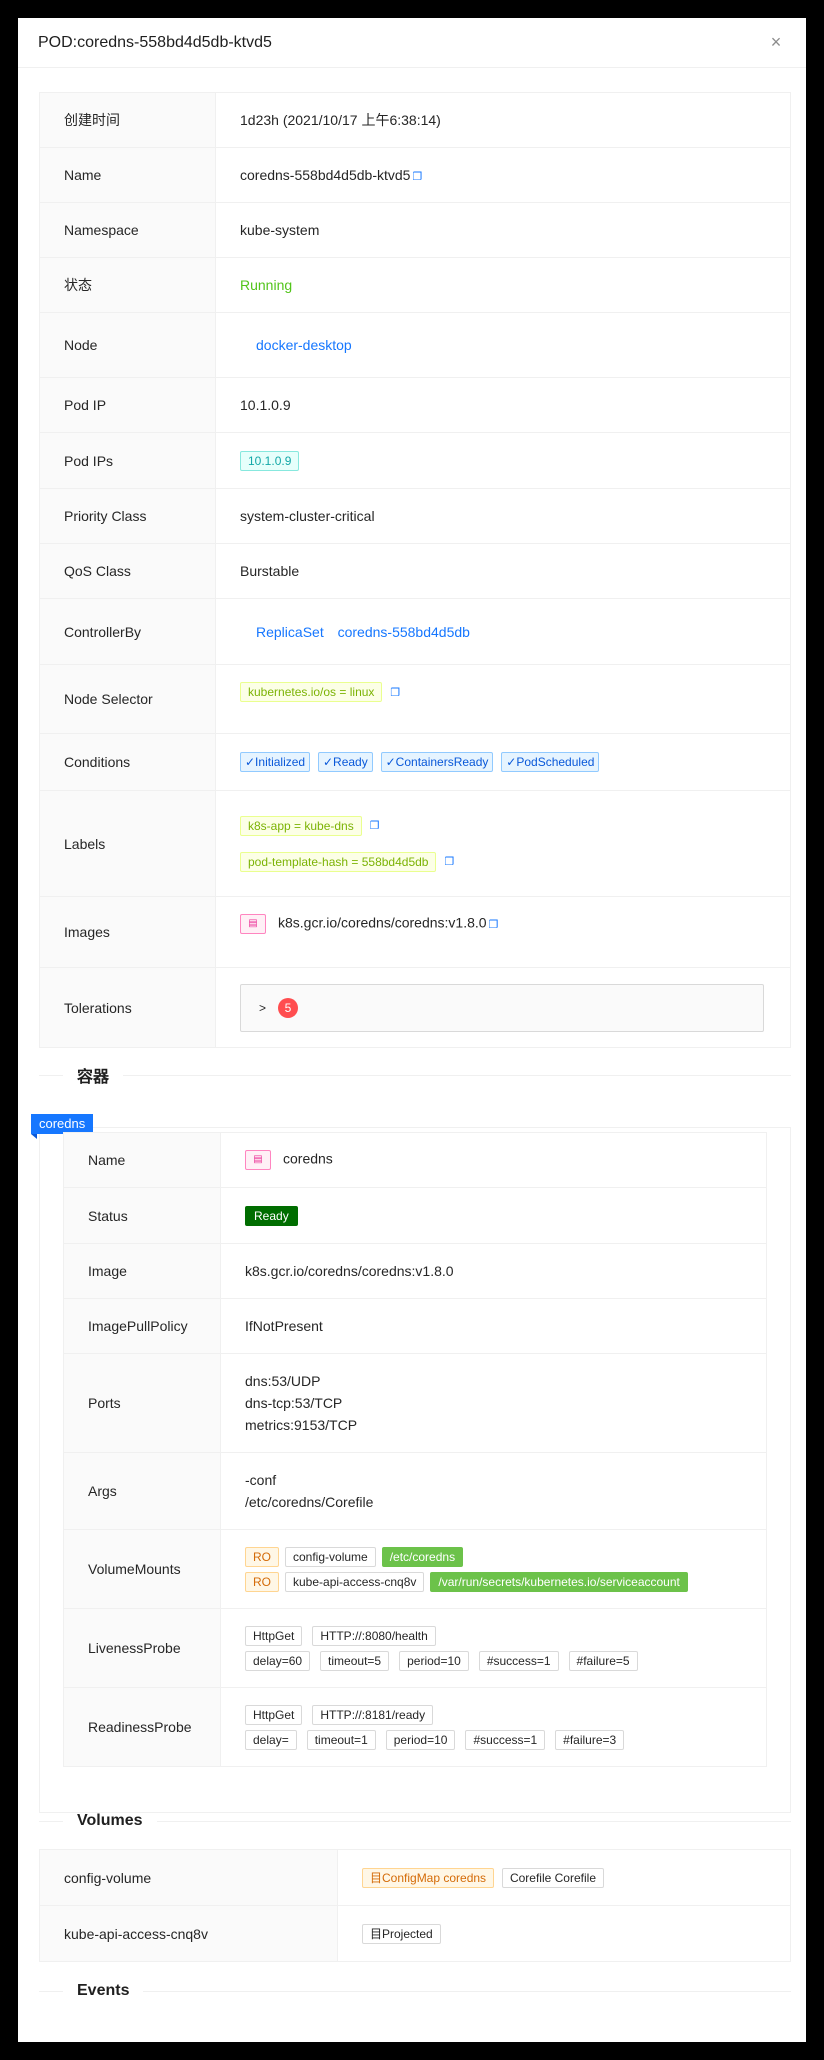  I want to click on controller-name-link: coredns-558bd4d5db, so click(404, 632).